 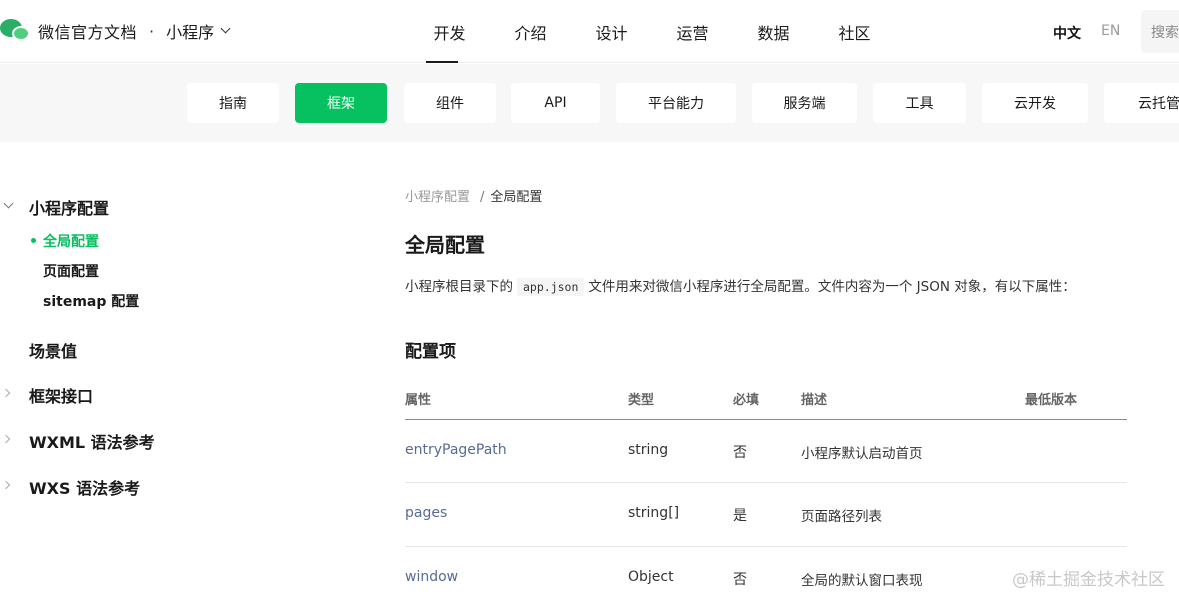 What do you see at coordinates (71, 271) in the screenshot?
I see `sidebar-item-page-config: 页面配置` at bounding box center [71, 271].